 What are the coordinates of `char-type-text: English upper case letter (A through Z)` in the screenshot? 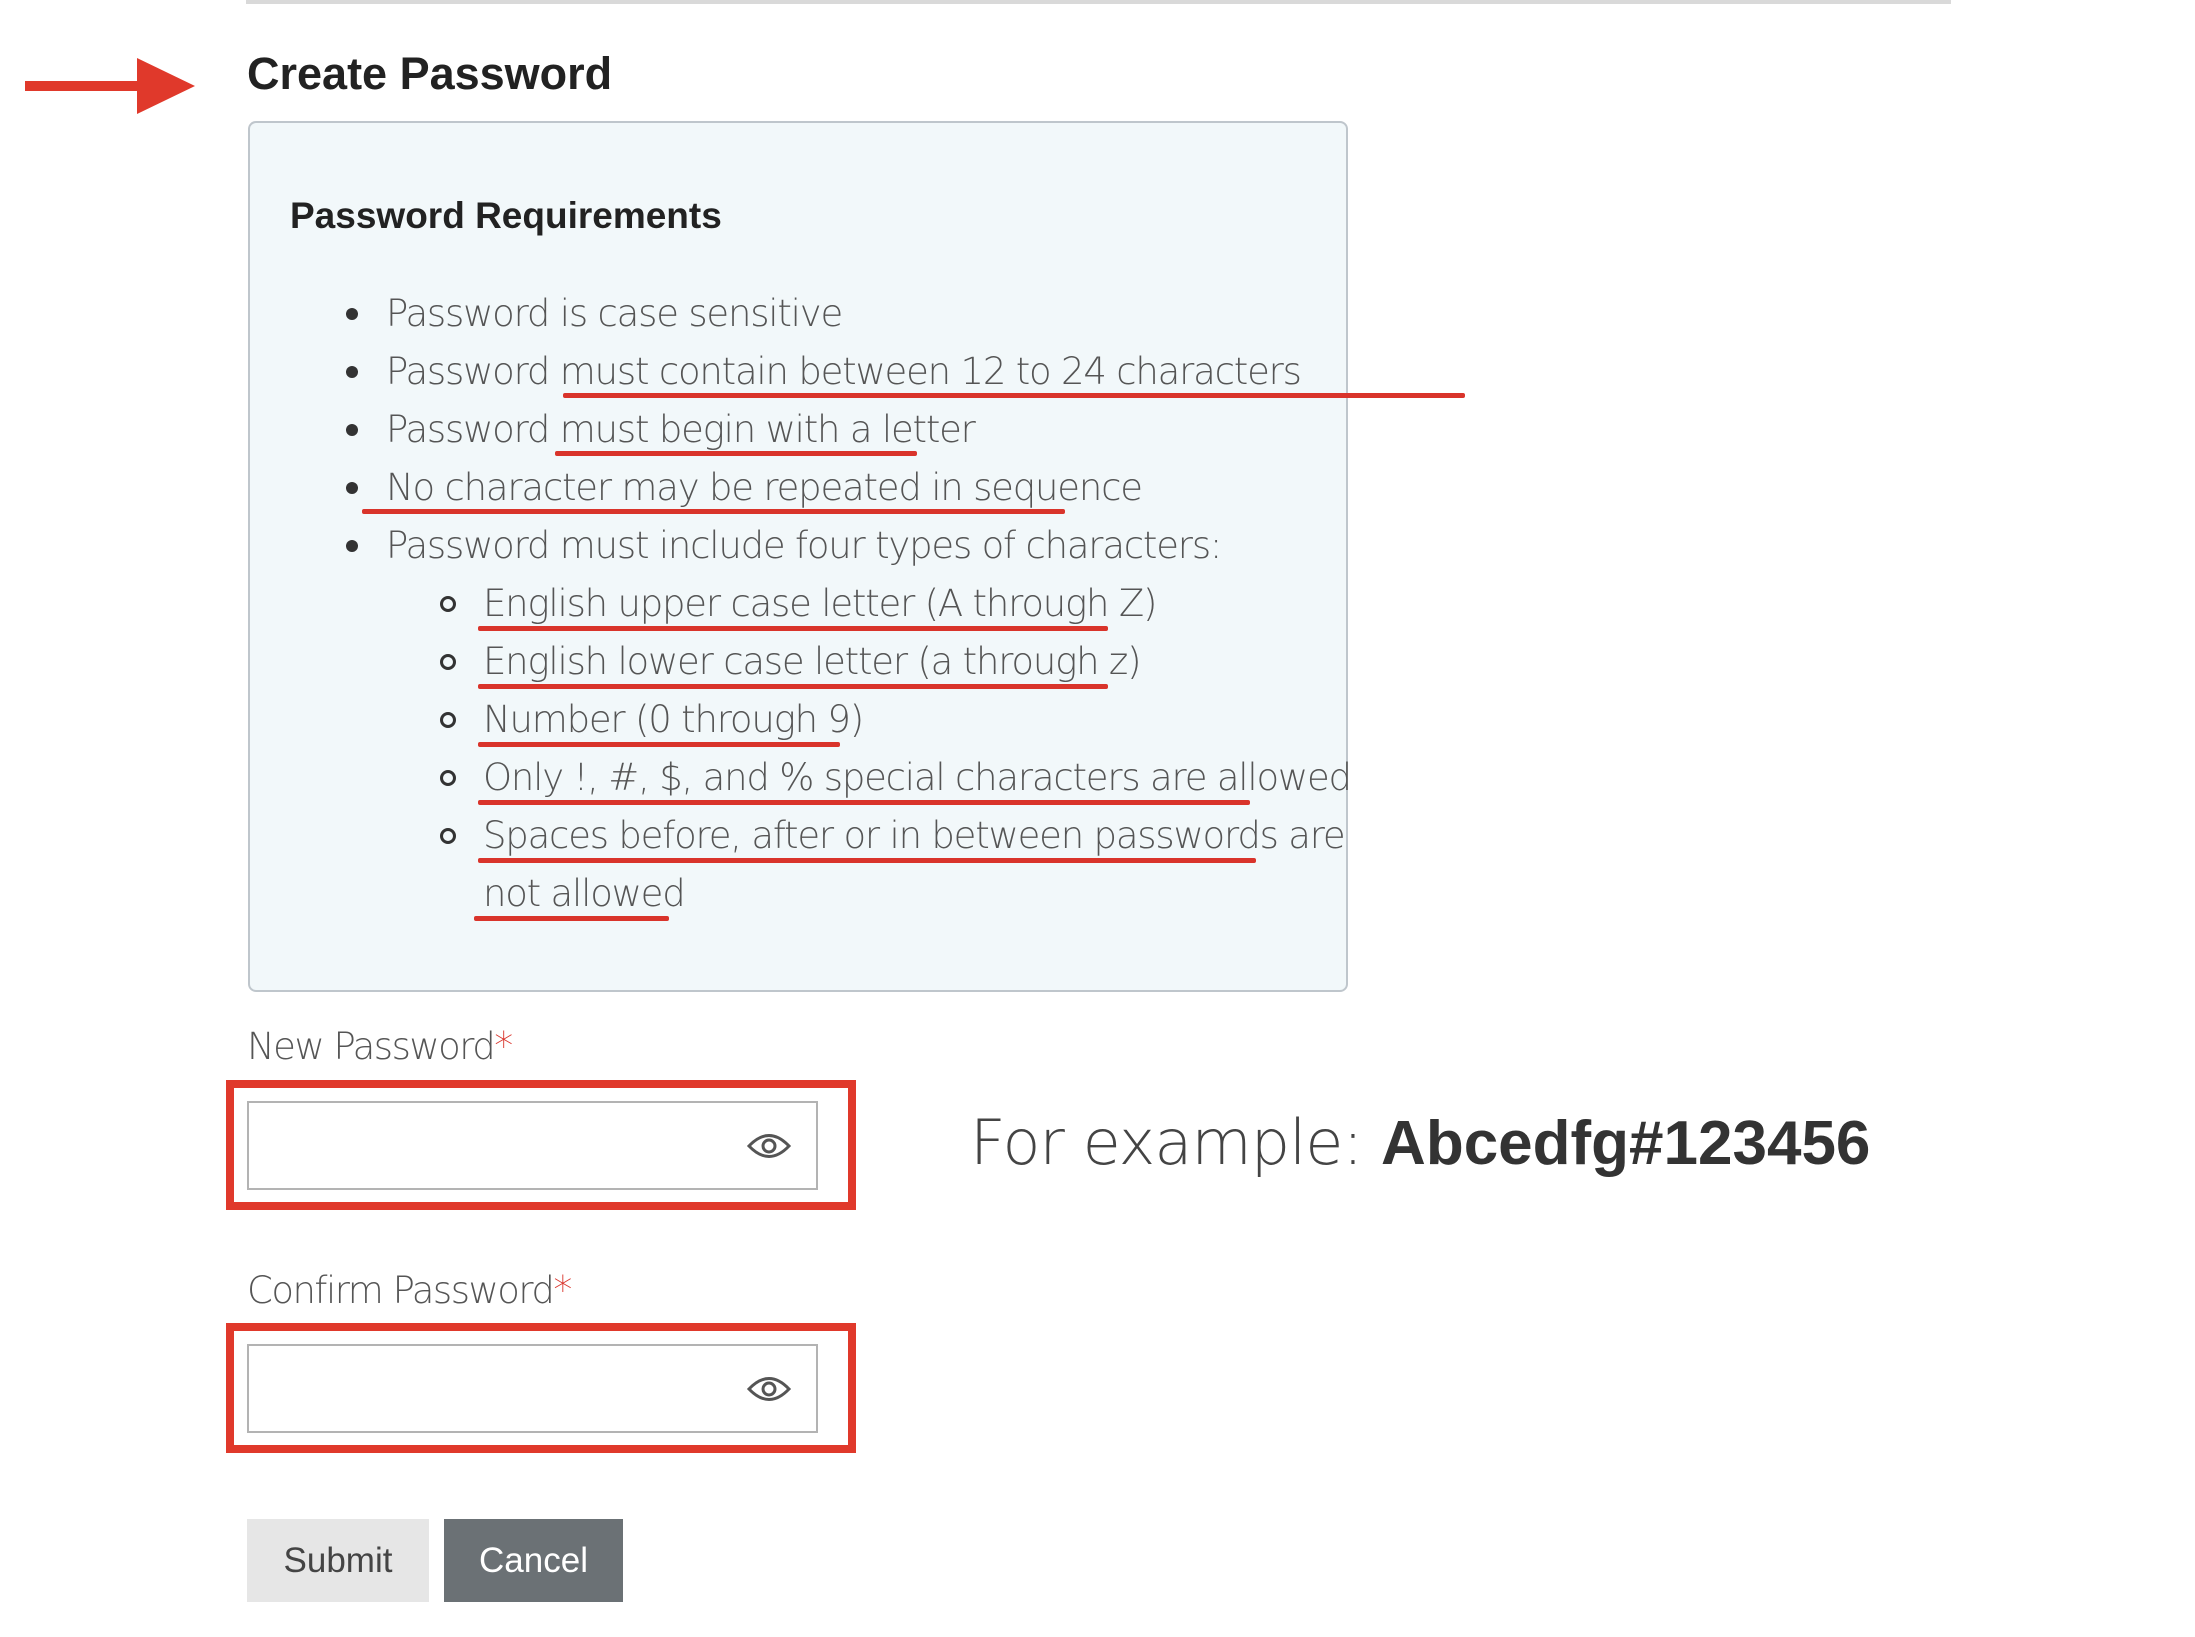 It's located at (820, 603).